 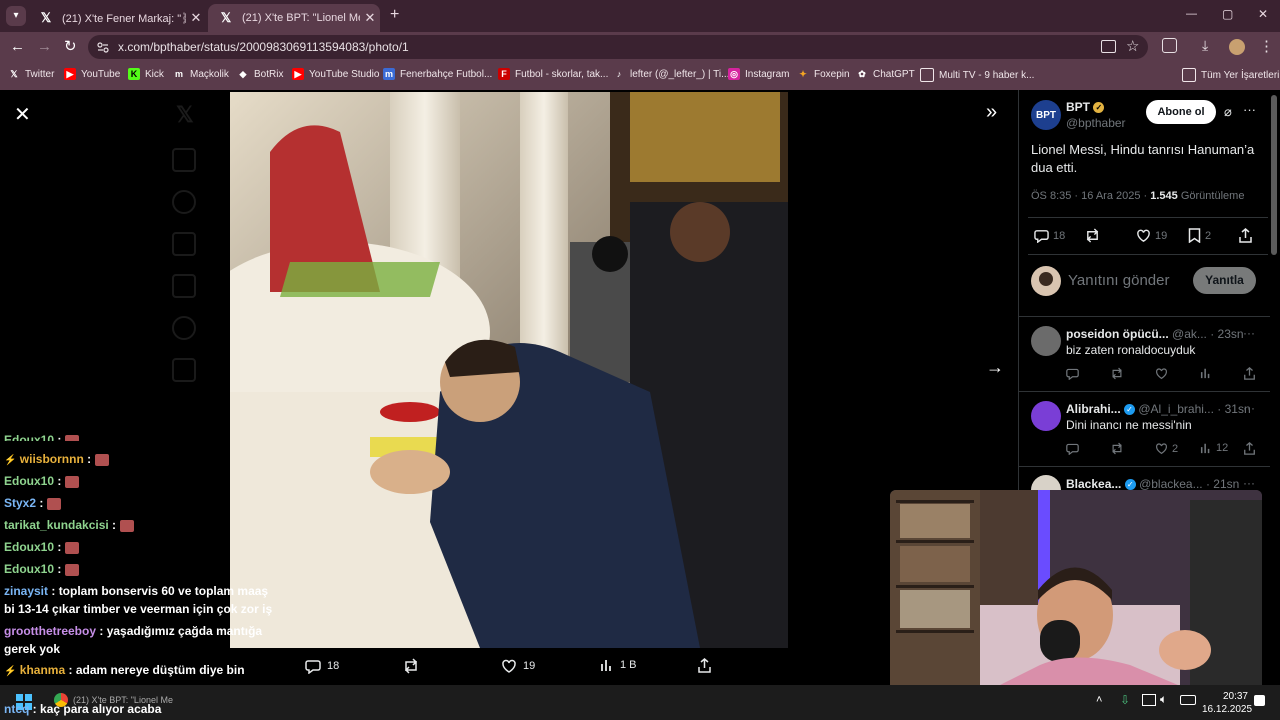 I want to click on viewer-reply-button: 18, so click(x=322, y=666).